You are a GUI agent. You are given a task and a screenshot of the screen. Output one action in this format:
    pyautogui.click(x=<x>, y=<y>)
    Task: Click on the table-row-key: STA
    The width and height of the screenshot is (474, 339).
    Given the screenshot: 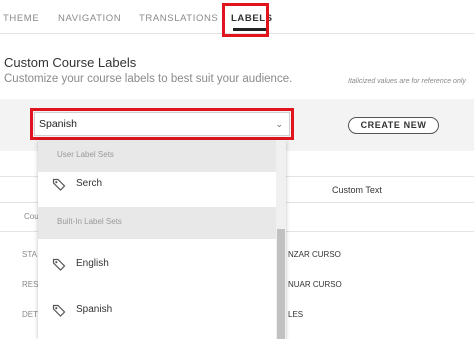 What is the action you would take?
    pyautogui.click(x=29, y=254)
    